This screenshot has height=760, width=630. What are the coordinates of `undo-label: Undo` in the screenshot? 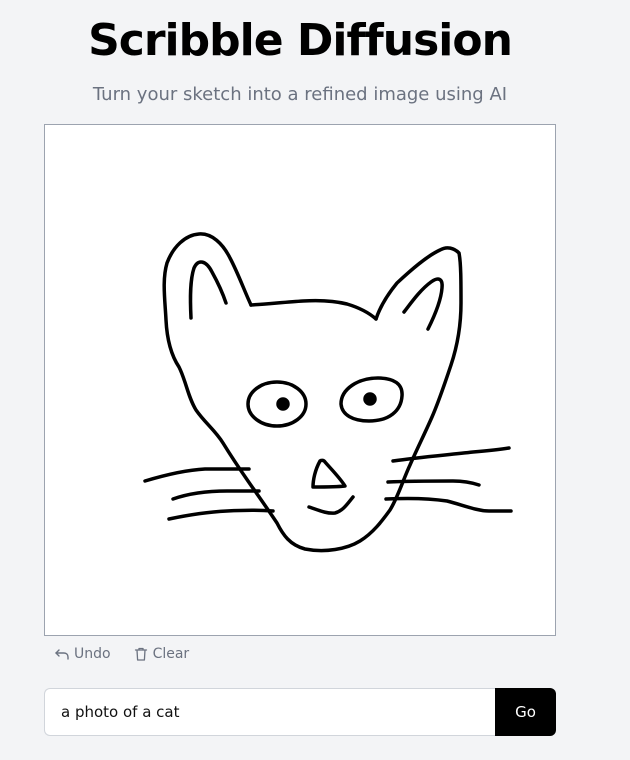 It's located at (92, 654).